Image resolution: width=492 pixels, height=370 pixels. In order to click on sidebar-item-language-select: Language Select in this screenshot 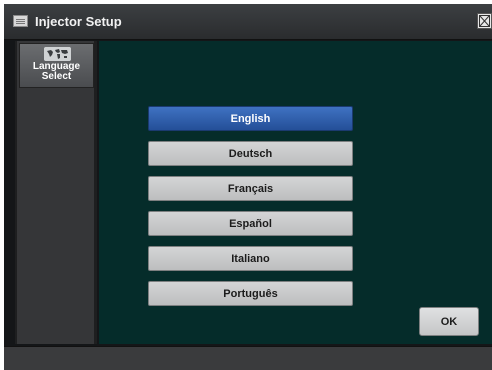, I will do `click(56, 65)`.